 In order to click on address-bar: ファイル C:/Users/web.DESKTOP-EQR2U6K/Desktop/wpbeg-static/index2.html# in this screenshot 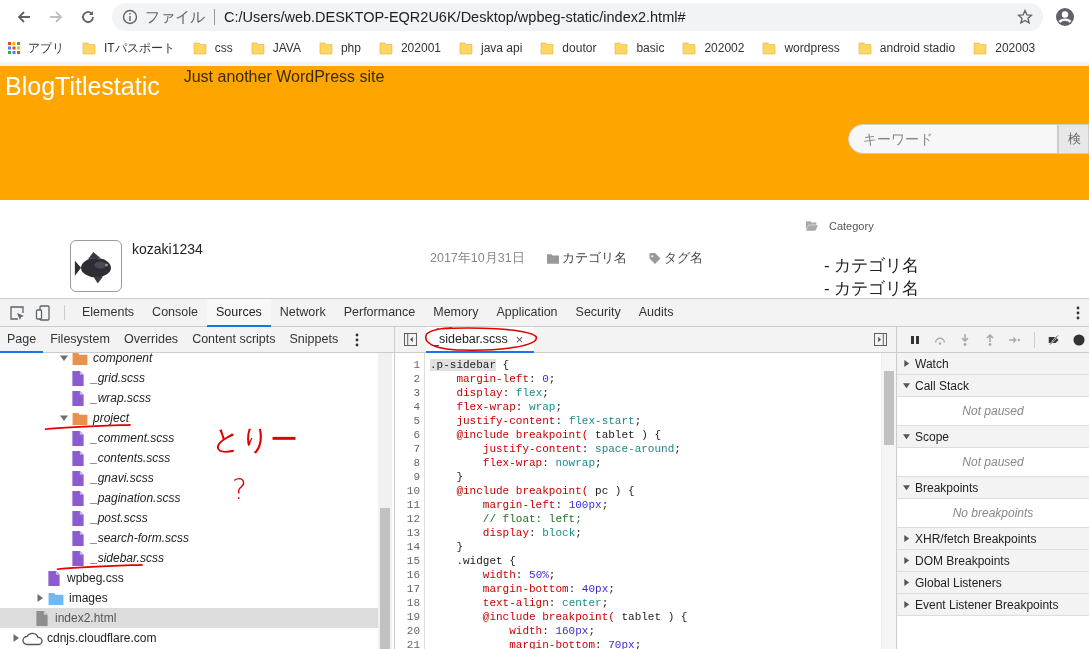, I will do `click(577, 17)`.